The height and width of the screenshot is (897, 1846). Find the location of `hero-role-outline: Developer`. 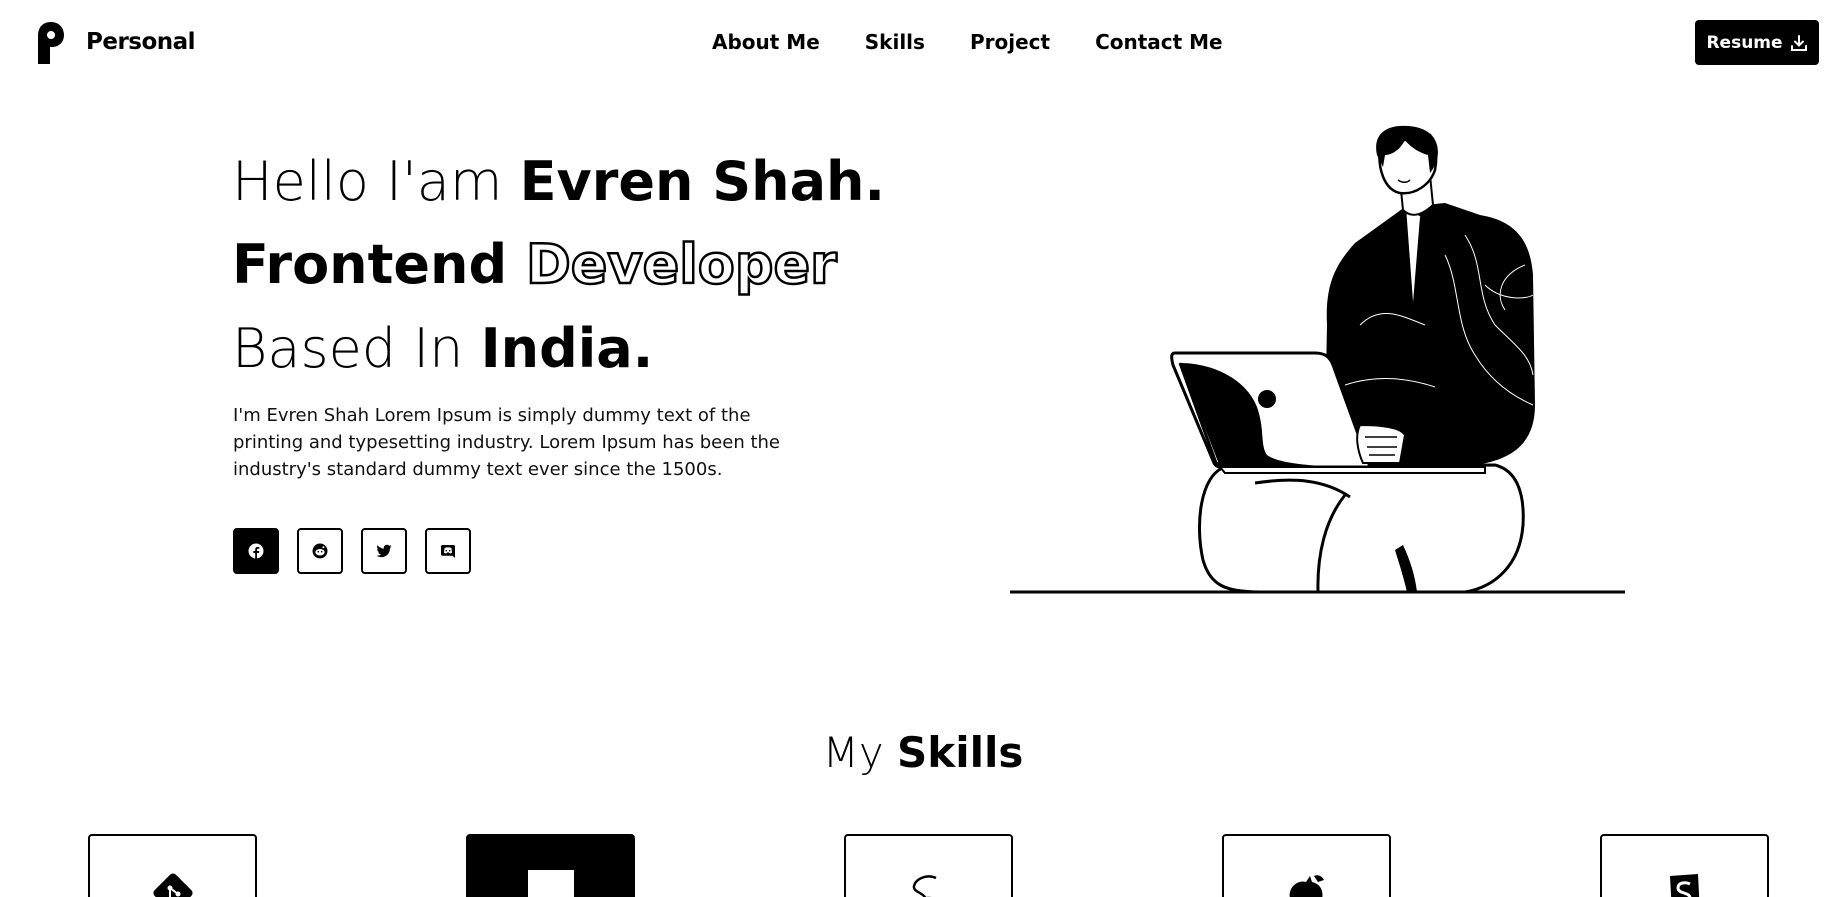

hero-role-outline: Developer is located at coordinates (681, 264).